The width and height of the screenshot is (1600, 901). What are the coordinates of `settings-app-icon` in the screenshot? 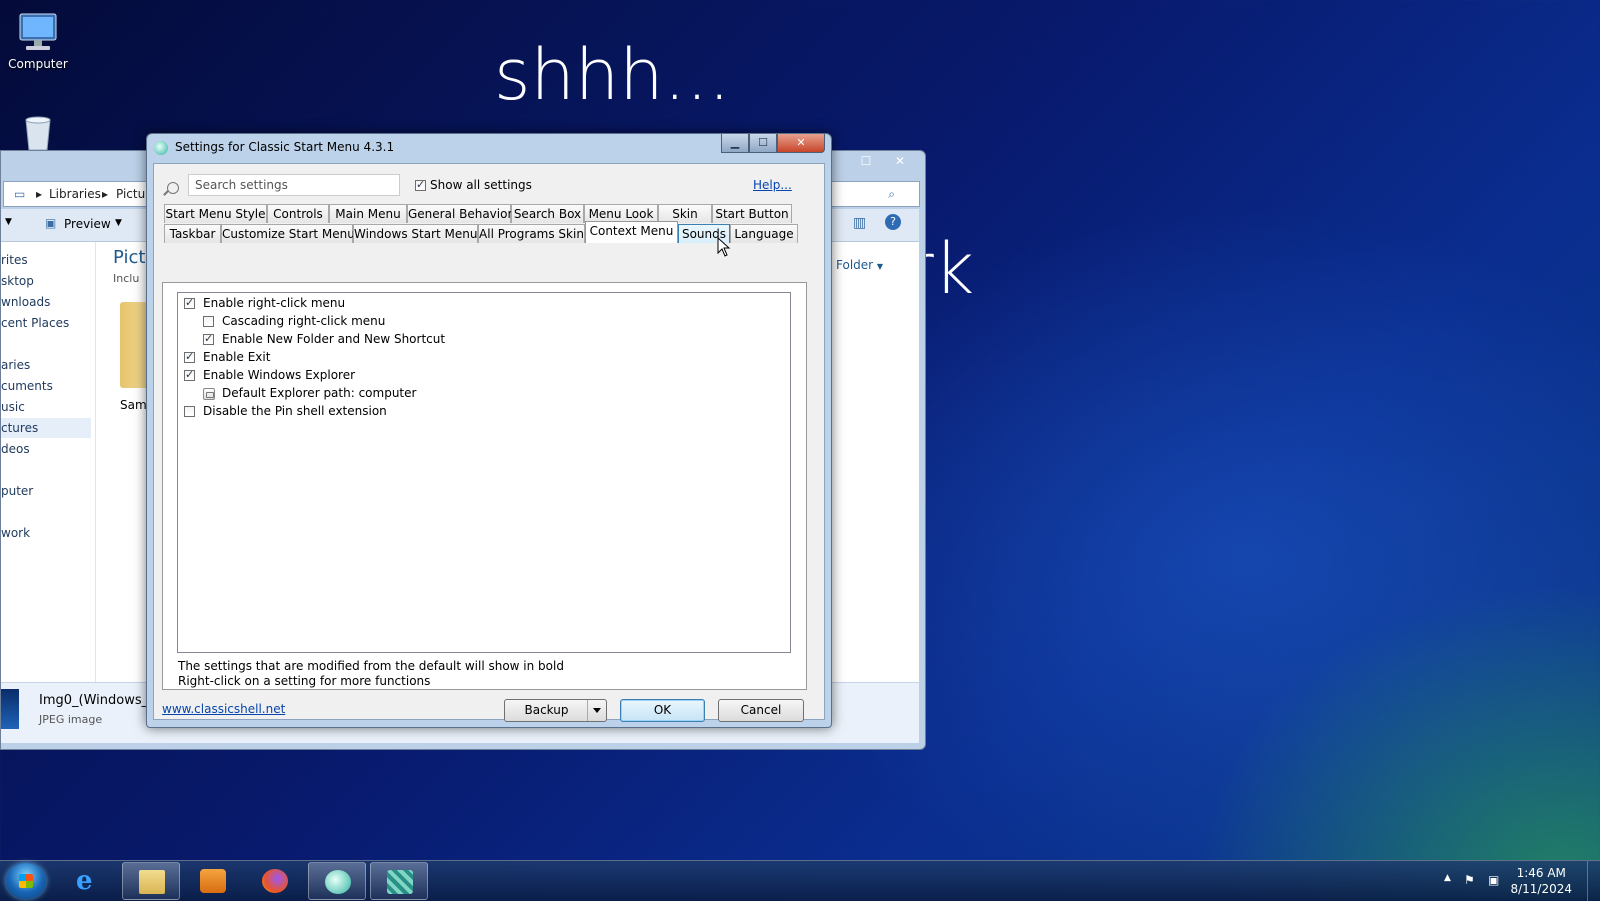 It's located at (400, 882).